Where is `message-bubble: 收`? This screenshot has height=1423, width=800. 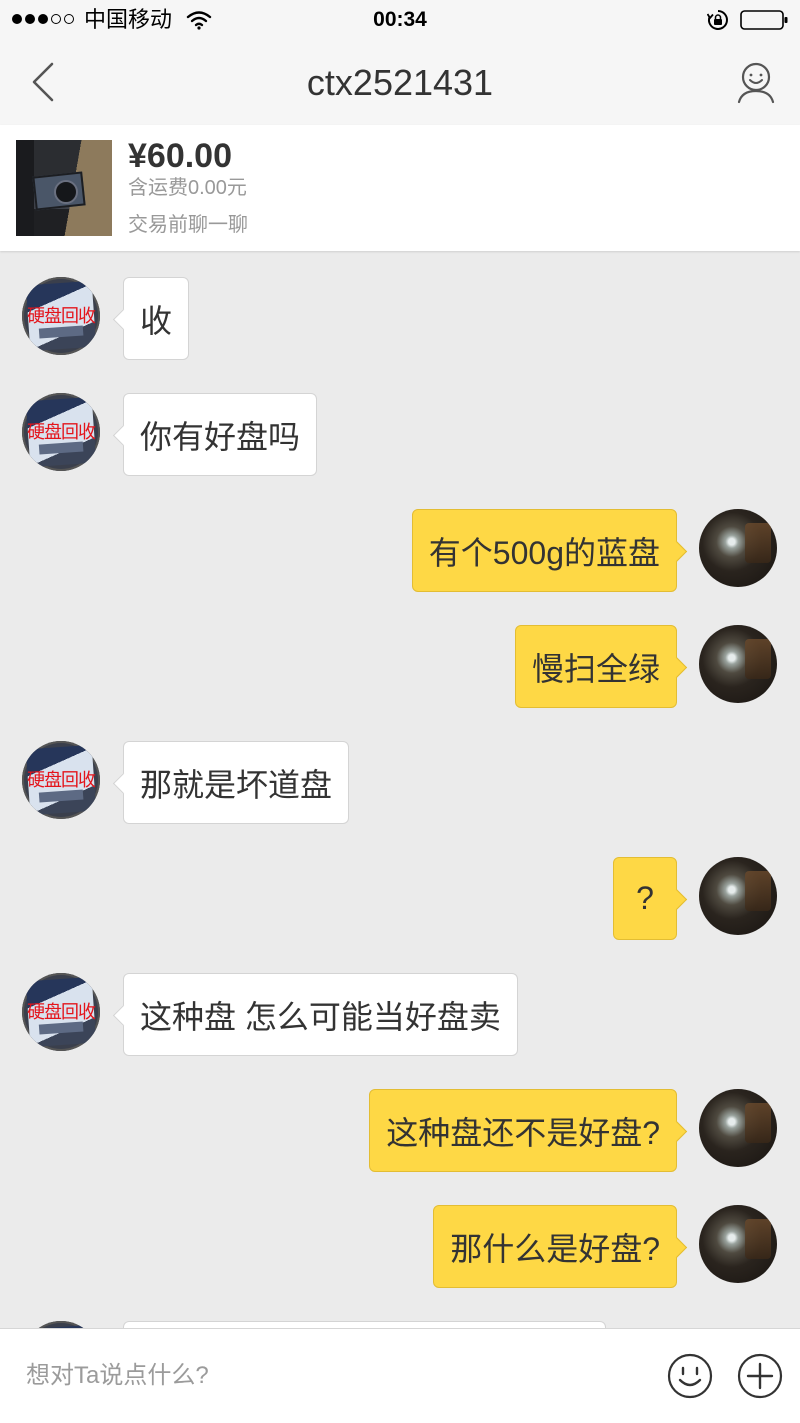
message-bubble: 收 is located at coordinates (156, 318).